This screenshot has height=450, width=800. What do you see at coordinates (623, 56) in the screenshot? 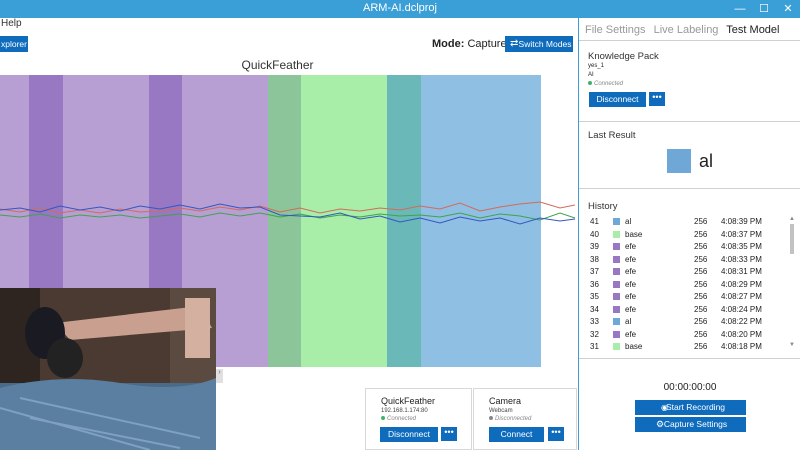
I see `knowledge-pack-title: Knowledge Pack` at bounding box center [623, 56].